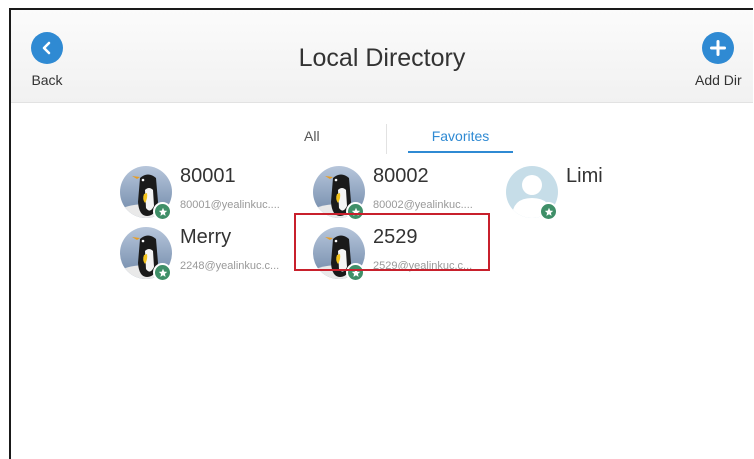 The height and width of the screenshot is (459, 754). I want to click on selected-tab-indicator, so click(460, 152).